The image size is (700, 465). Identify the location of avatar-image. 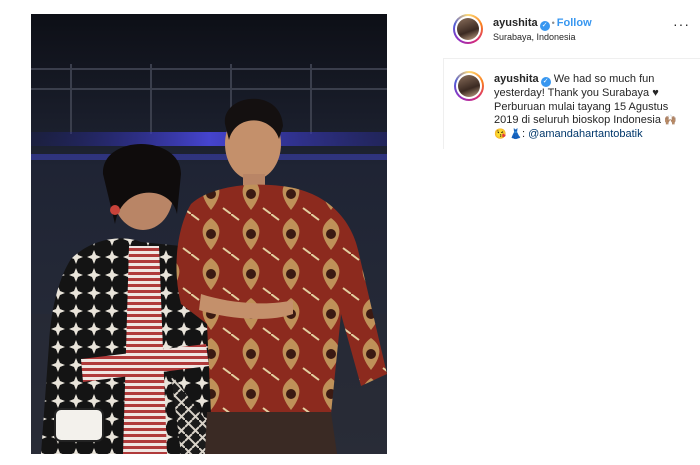
(468, 29).